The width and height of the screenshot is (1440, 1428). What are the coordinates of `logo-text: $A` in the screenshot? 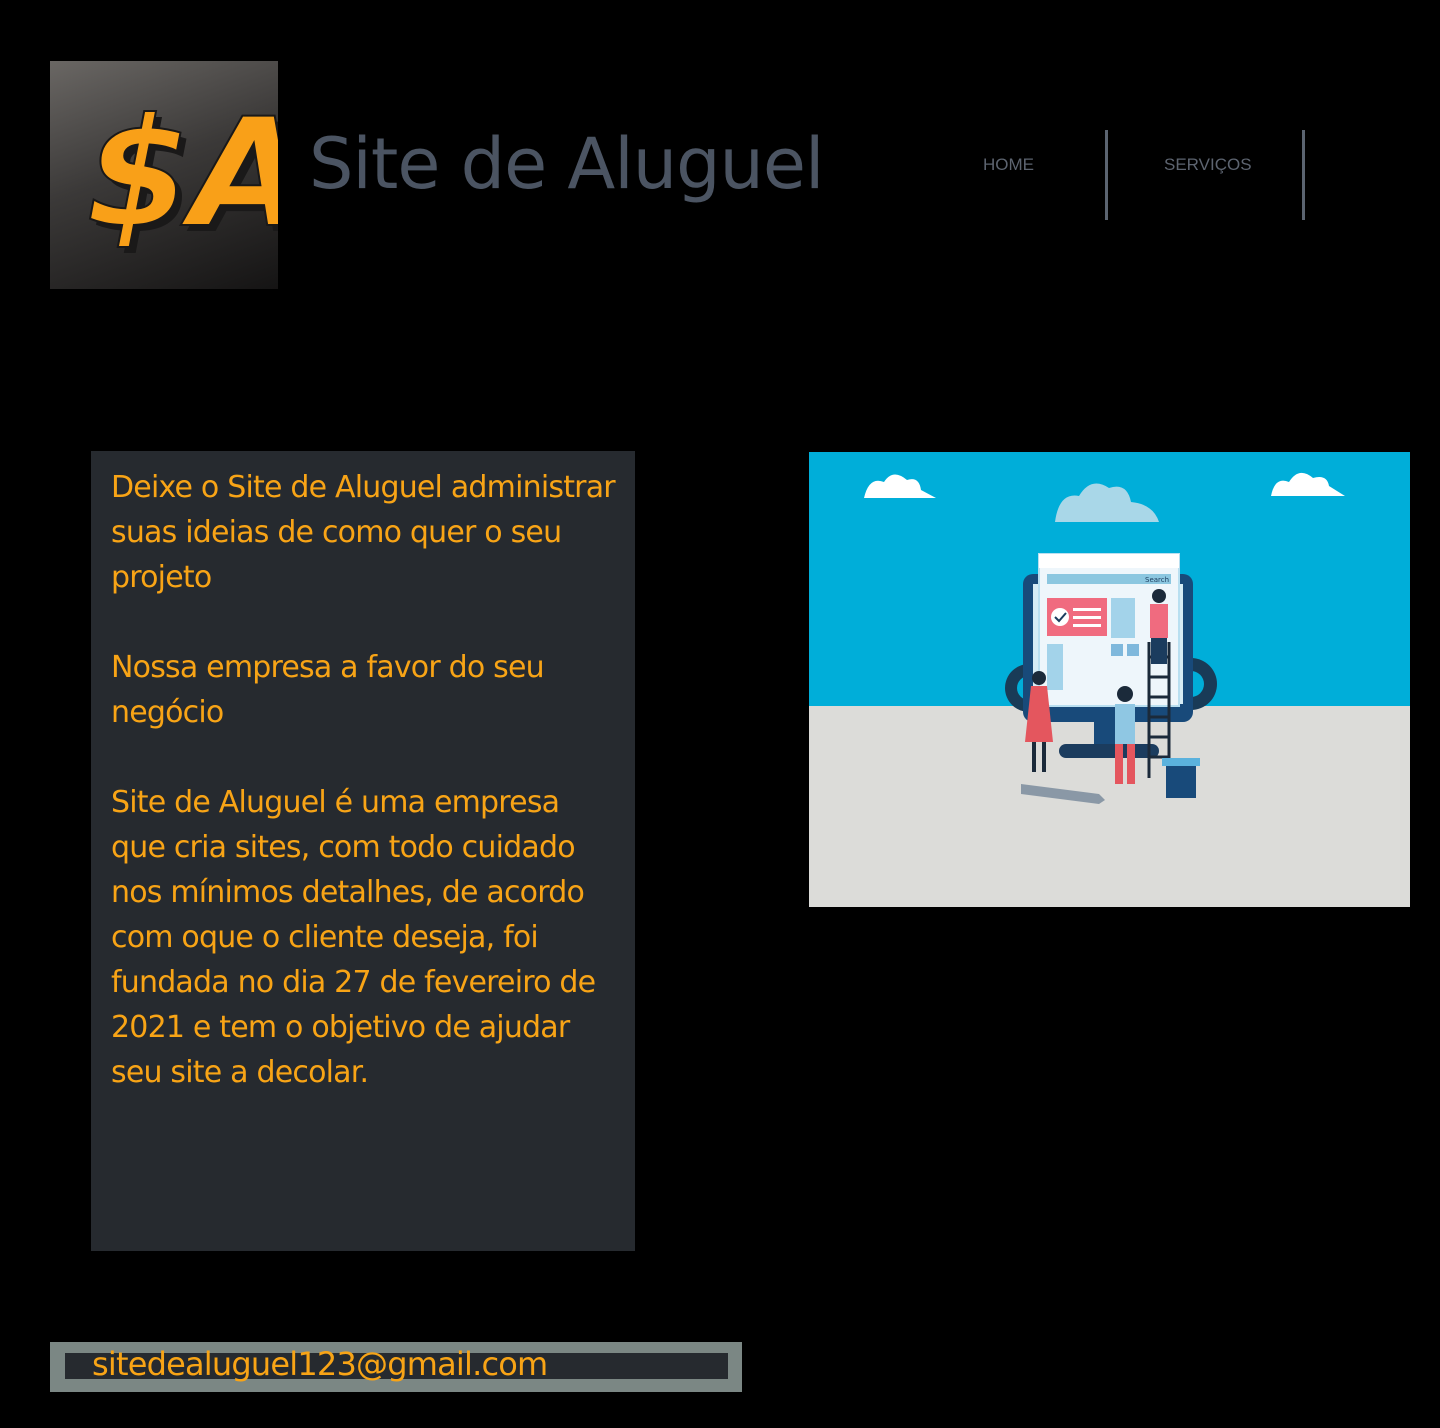 It's located at (182, 174).